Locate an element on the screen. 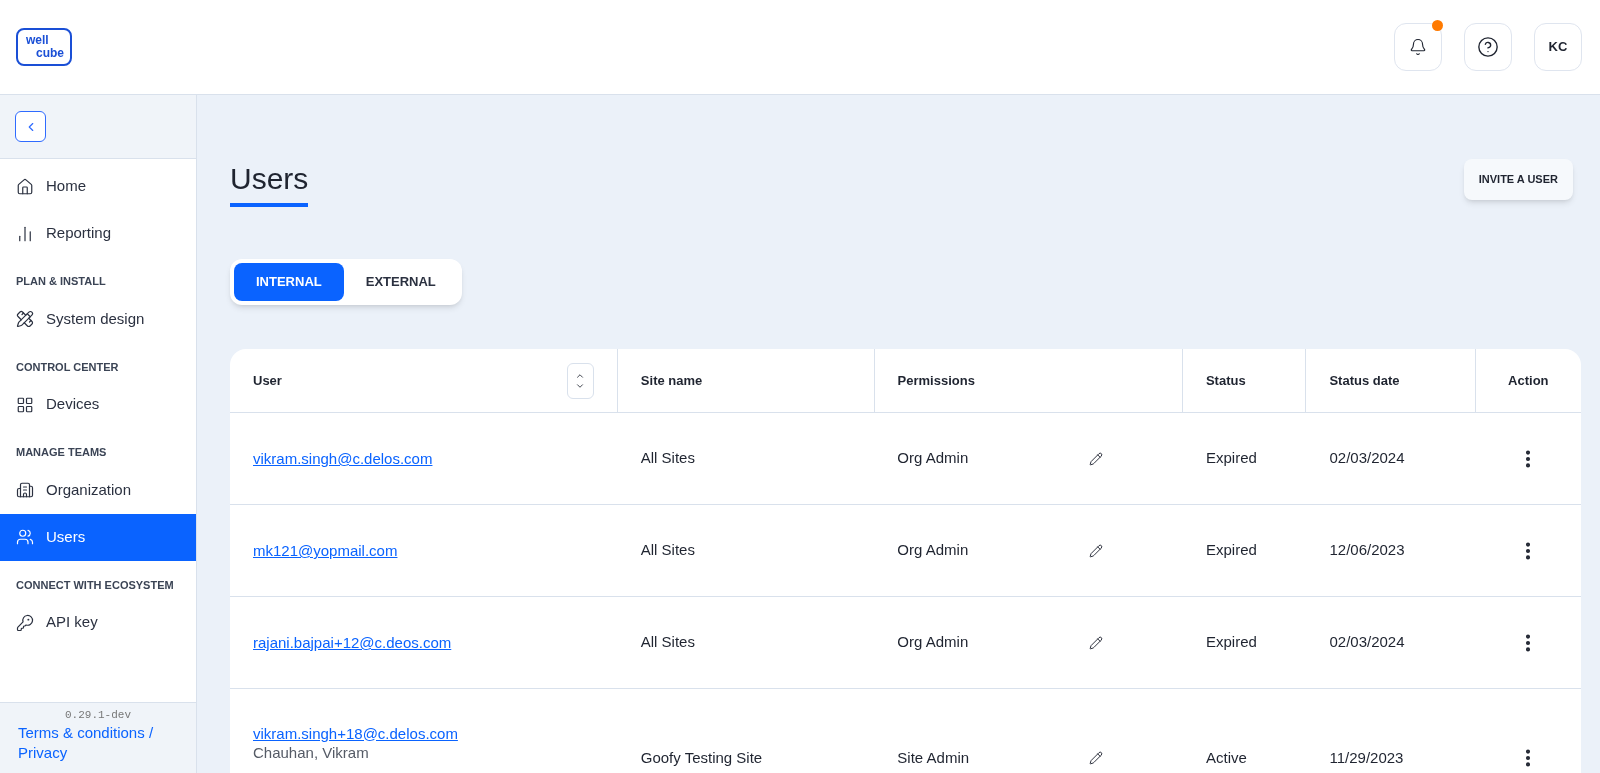 This screenshot has height=773, width=1600. user-email-link: vikram.singh@c.delos.com is located at coordinates (424, 458).